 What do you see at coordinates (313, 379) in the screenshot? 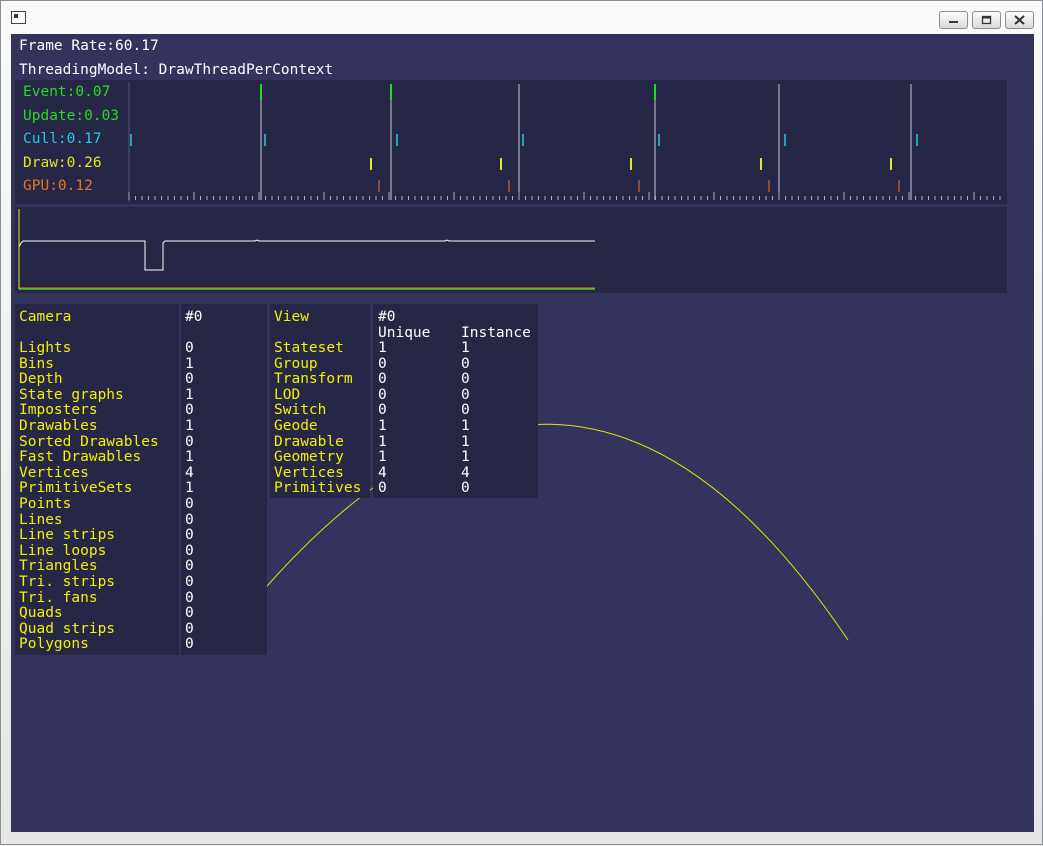
I see `view-stat-label: Transform` at bounding box center [313, 379].